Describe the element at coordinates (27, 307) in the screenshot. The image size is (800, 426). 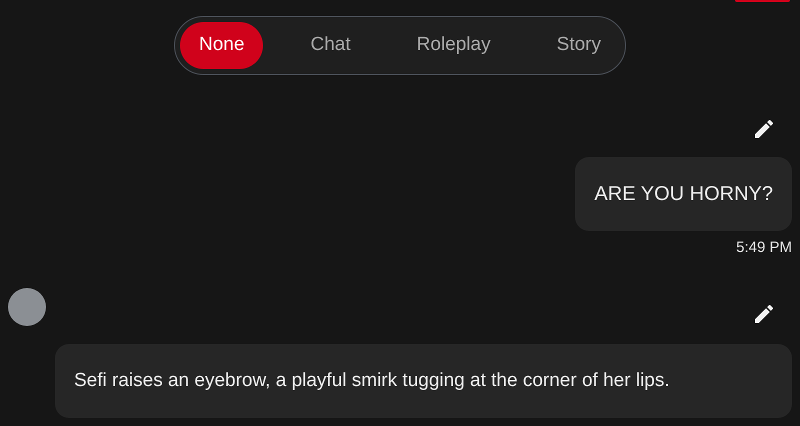
I see `avatar` at that location.